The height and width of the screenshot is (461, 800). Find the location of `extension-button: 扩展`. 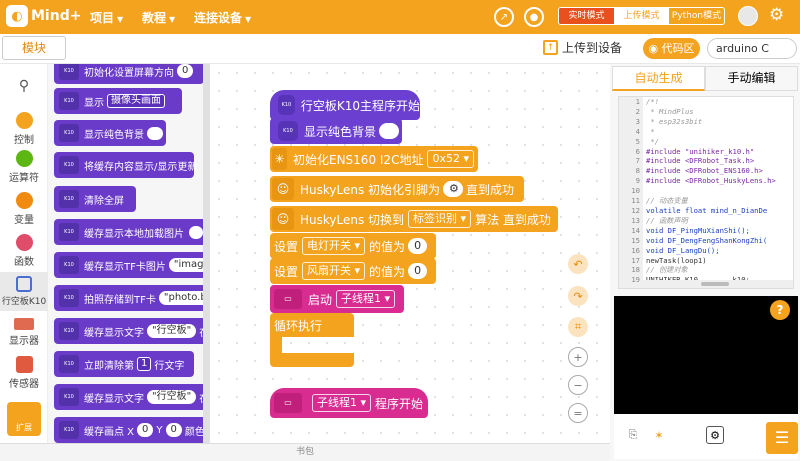

extension-button: 扩展 is located at coordinates (24, 419).